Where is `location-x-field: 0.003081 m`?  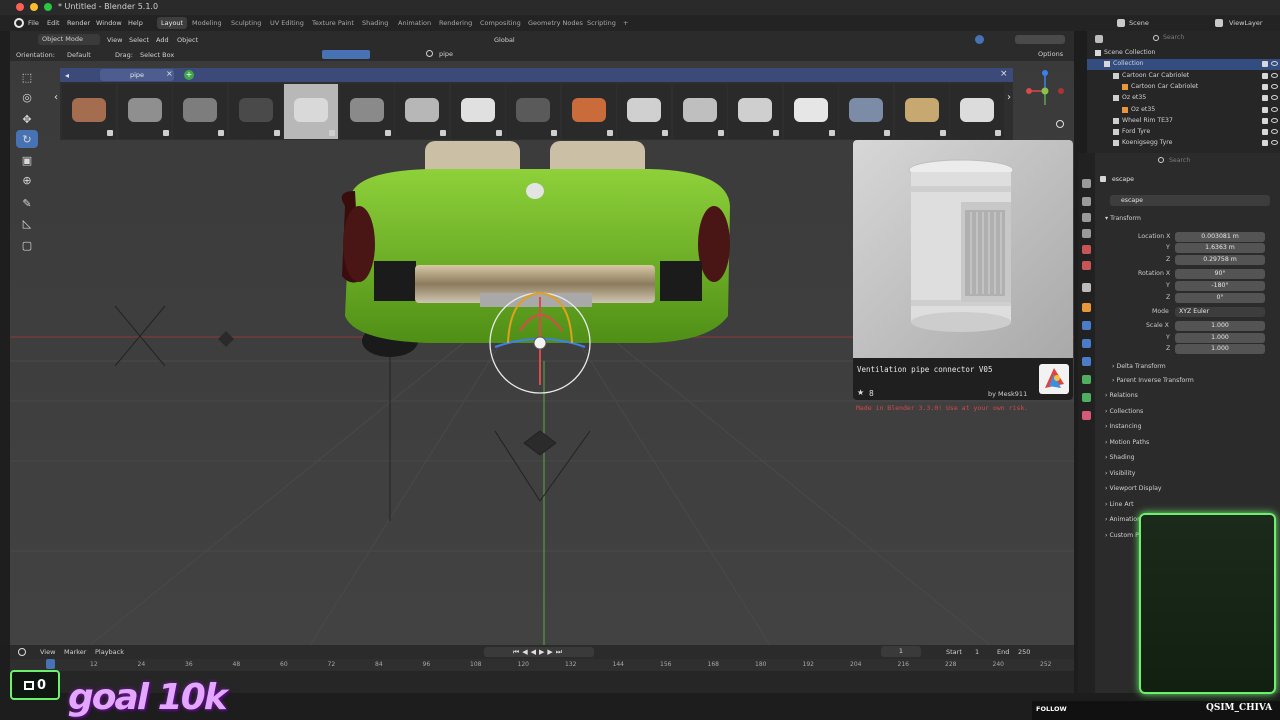
location-x-field: 0.003081 m is located at coordinates (1220, 237).